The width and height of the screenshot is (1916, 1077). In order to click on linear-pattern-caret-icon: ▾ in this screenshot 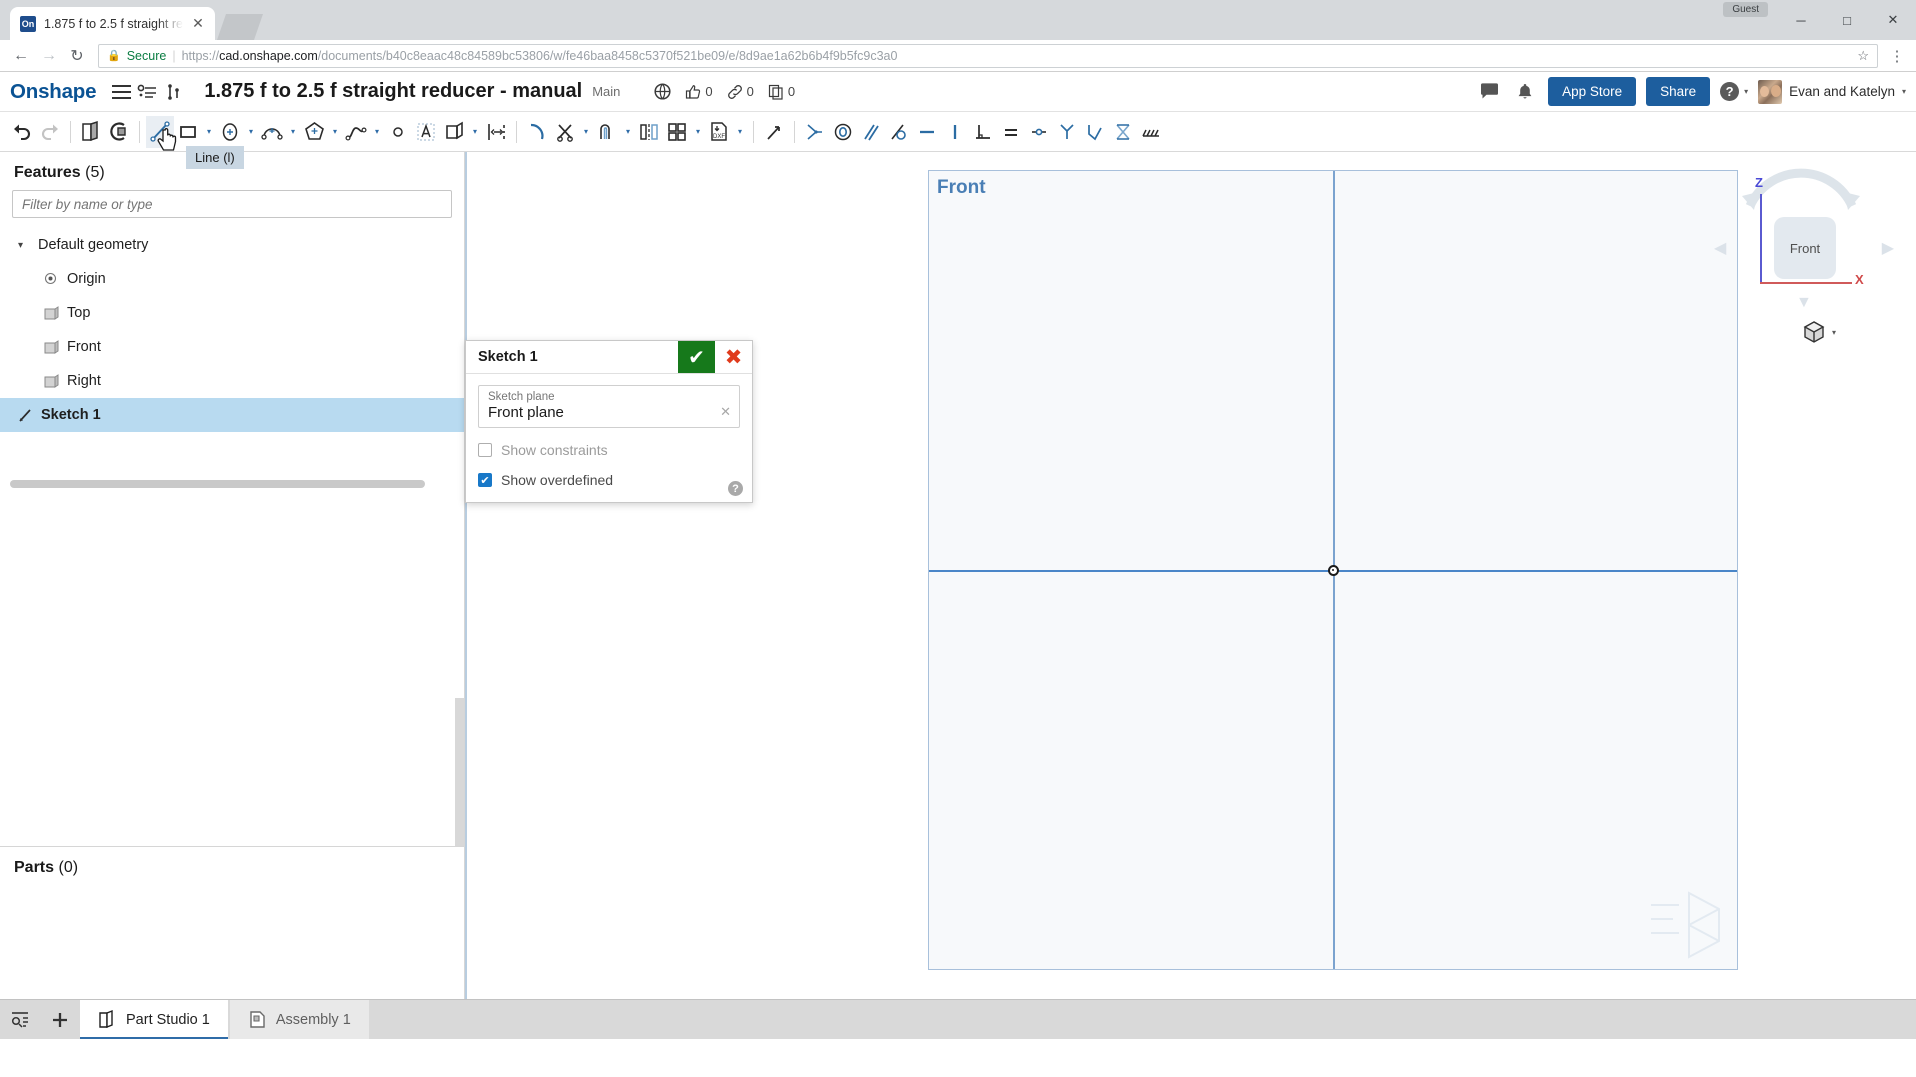, I will do `click(698, 132)`.